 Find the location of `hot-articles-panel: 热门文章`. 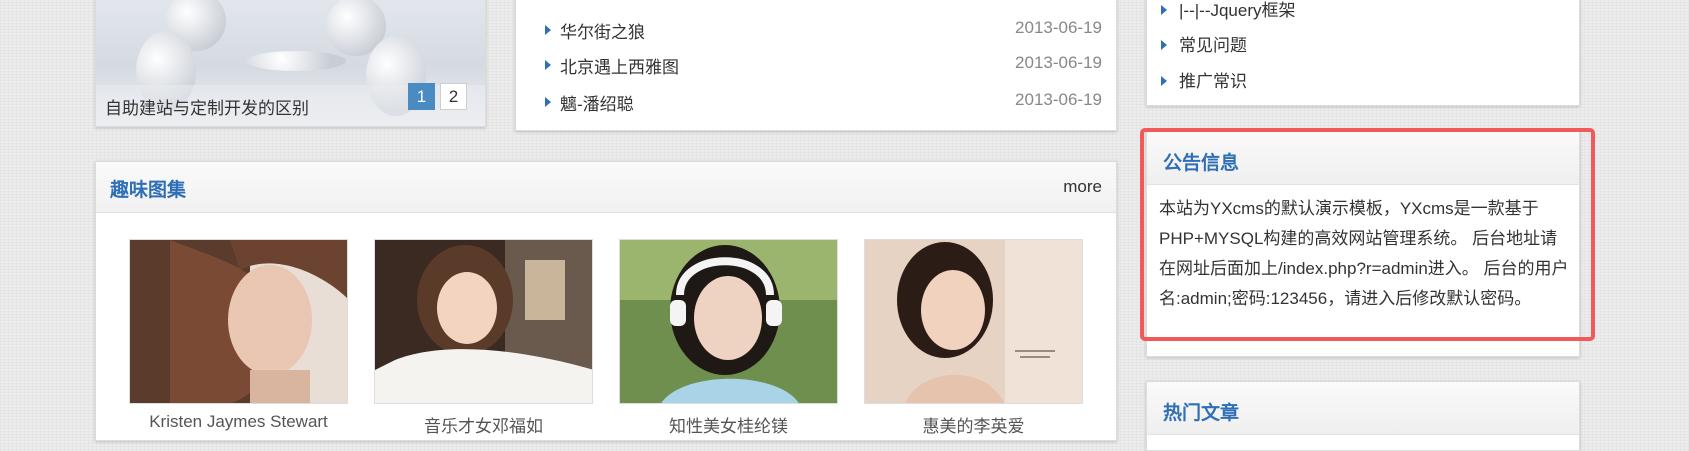

hot-articles-panel: 热门文章 is located at coordinates (1363, 416).